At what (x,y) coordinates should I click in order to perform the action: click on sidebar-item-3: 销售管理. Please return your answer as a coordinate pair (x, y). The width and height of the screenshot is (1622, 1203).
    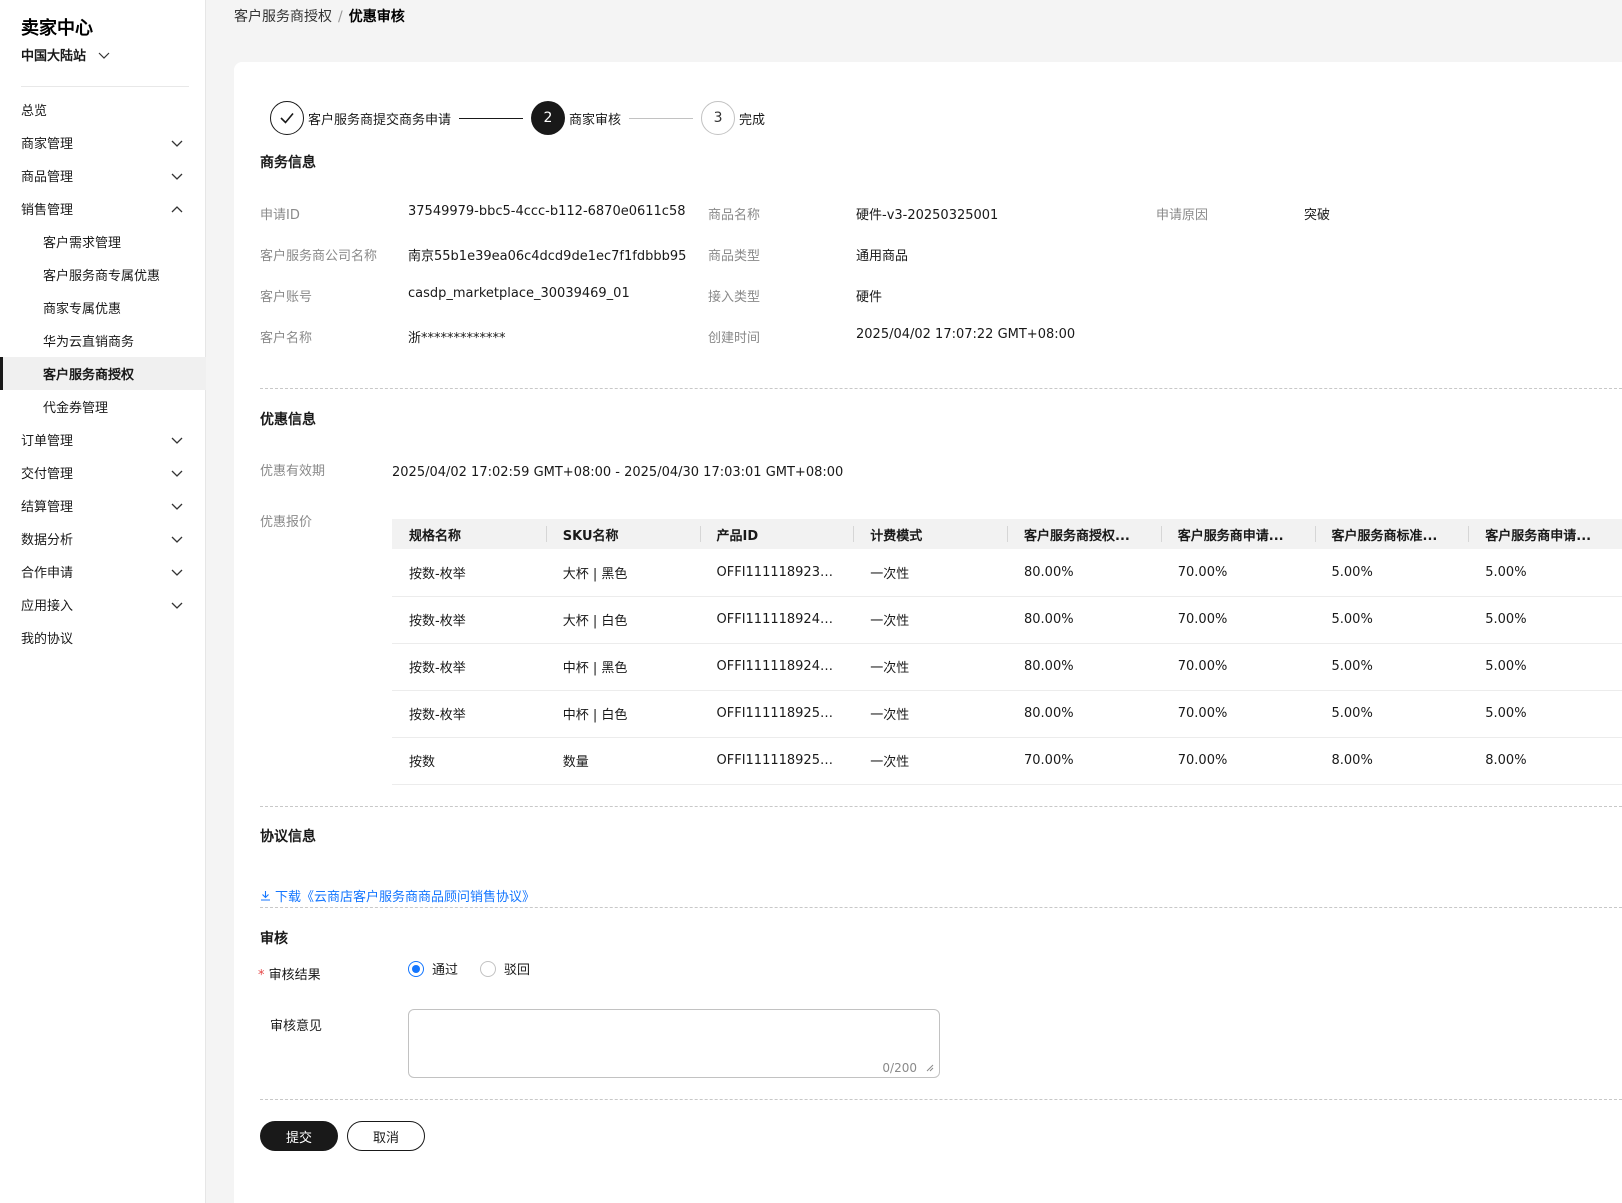
    Looking at the image, I should click on (103, 208).